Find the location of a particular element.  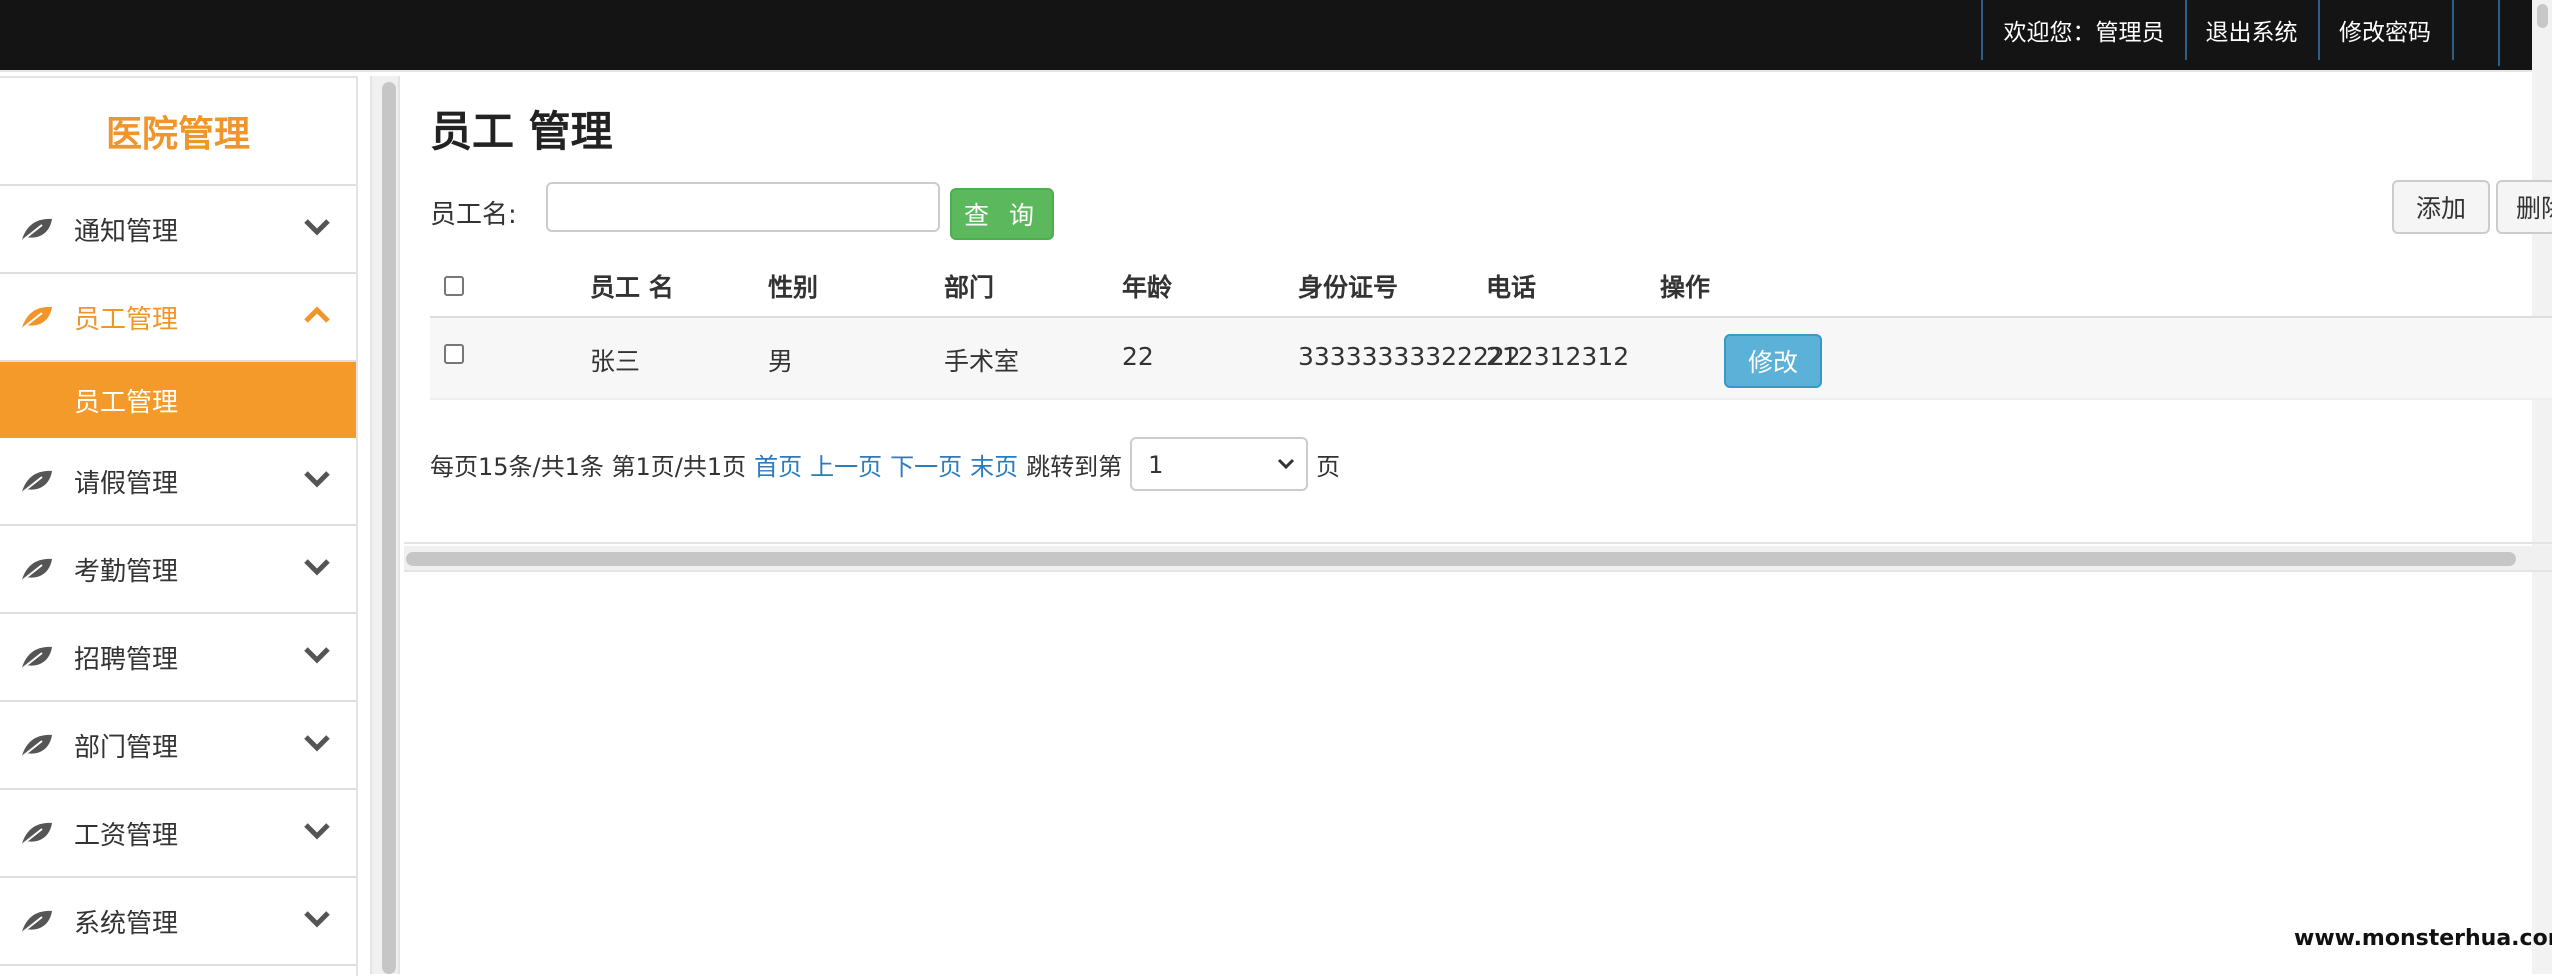

table-row: 张三 男 手术室 22 33333333322222 212312312 修改 is located at coordinates (1491, 359).